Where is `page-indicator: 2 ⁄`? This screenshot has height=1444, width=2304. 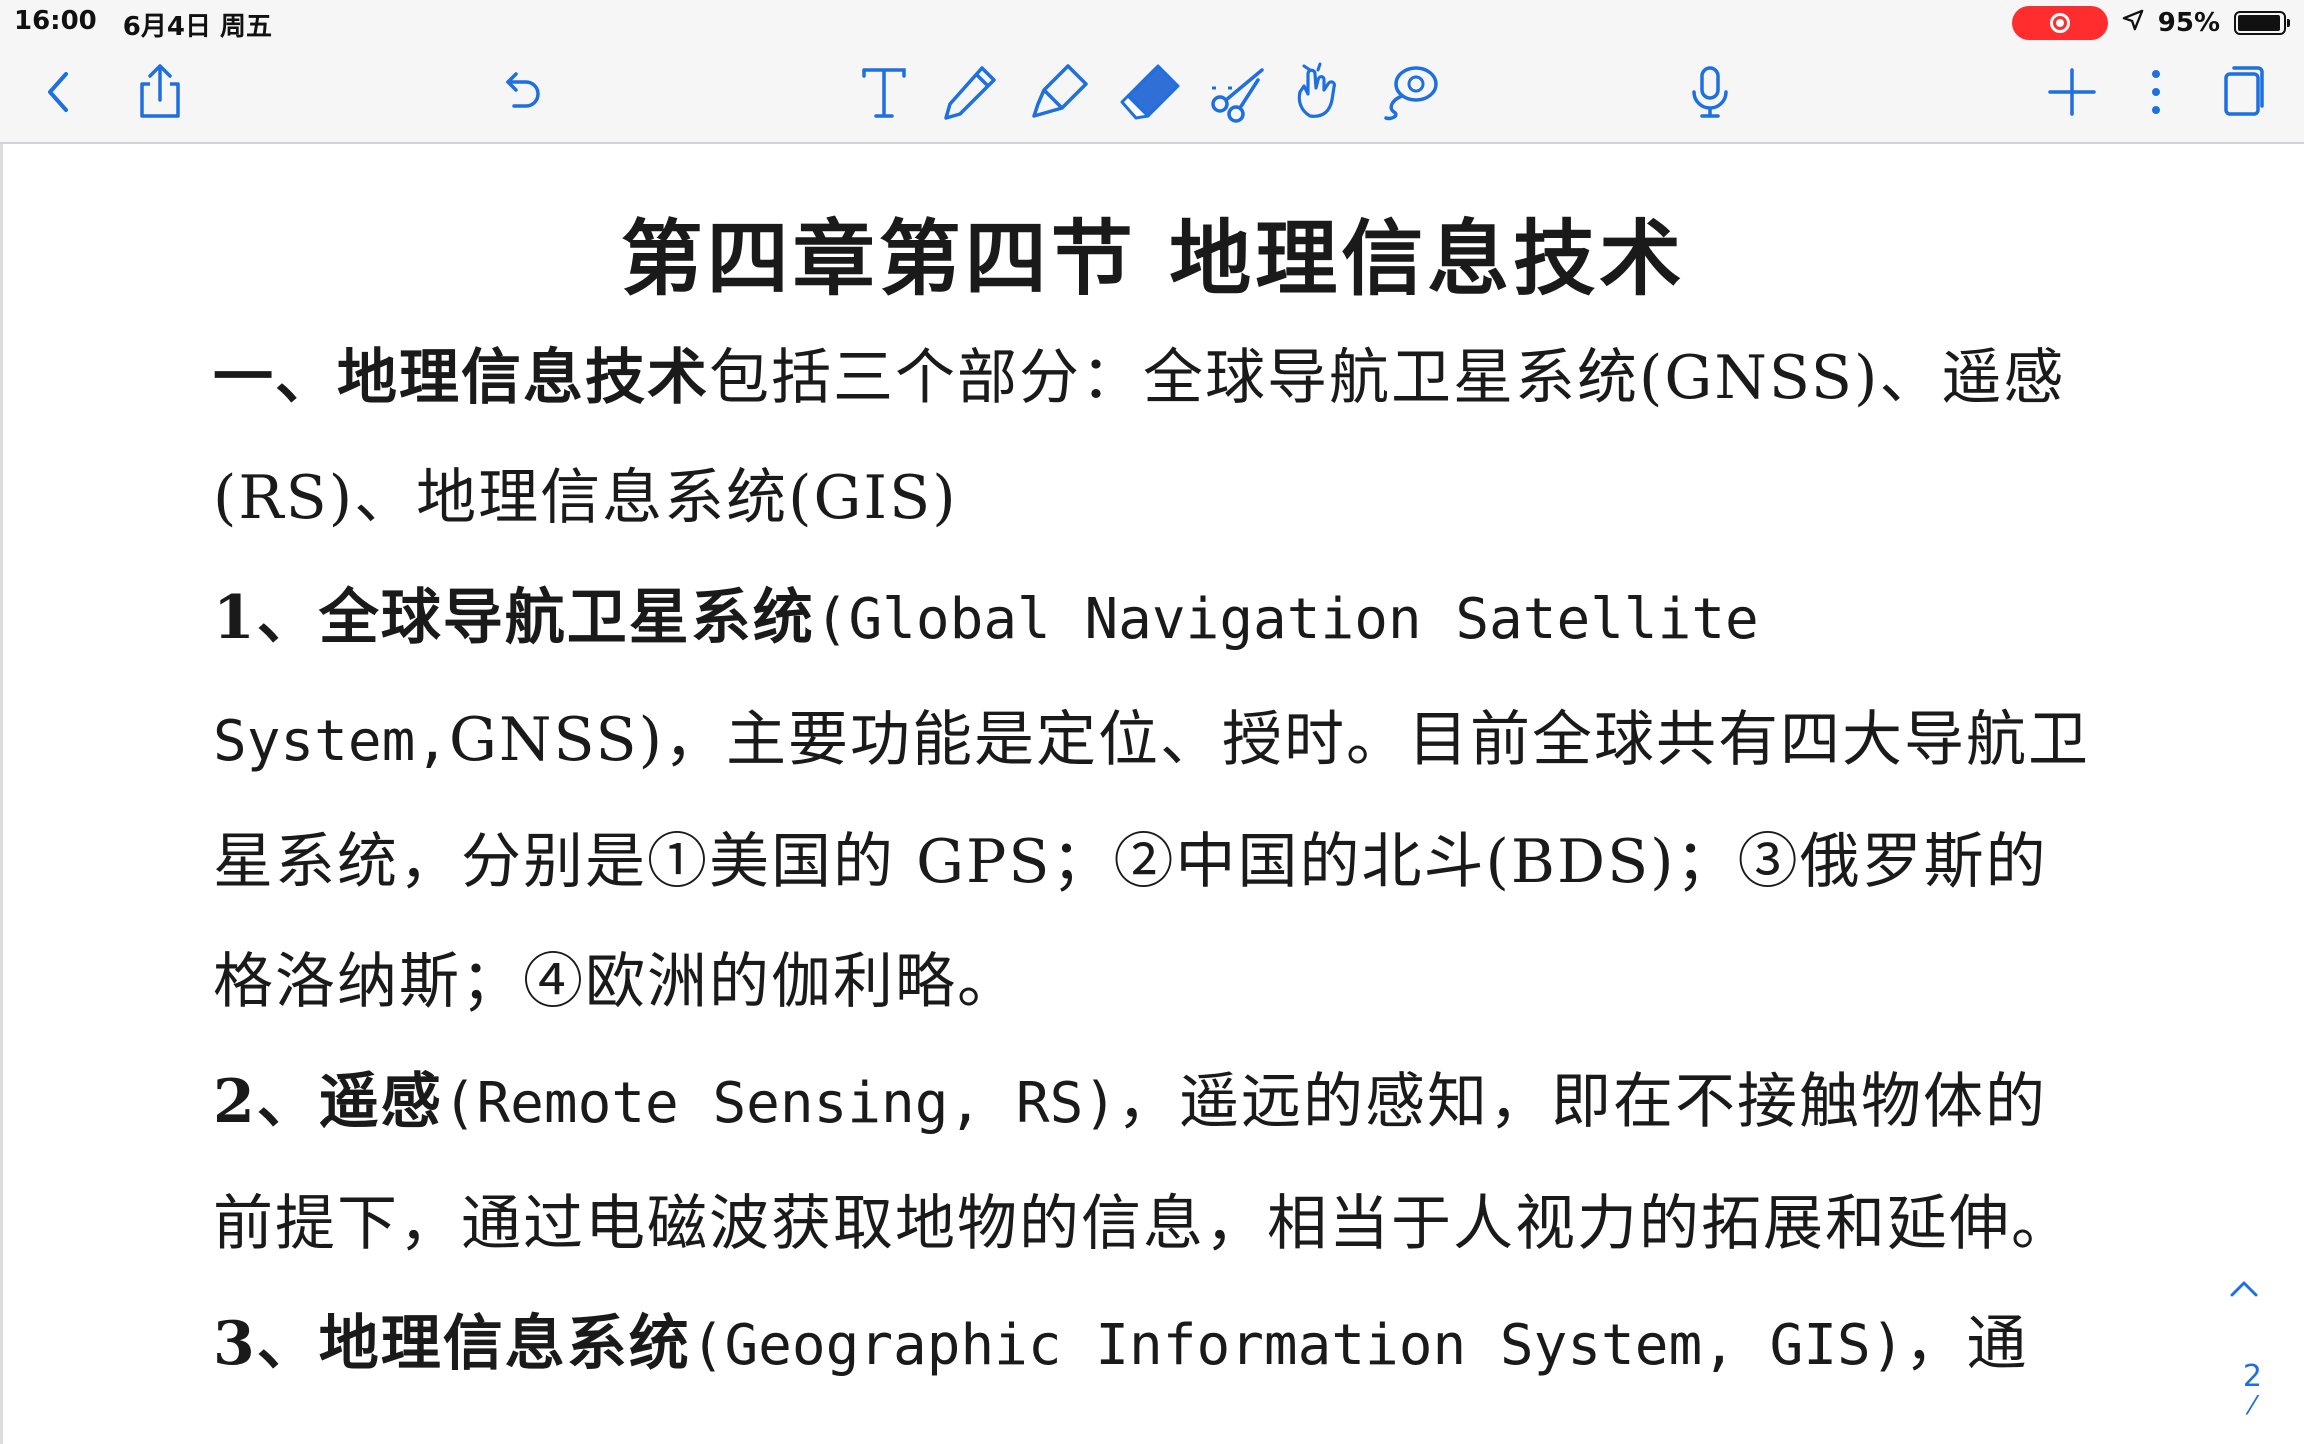 page-indicator: 2 ⁄ is located at coordinates (2252, 1390).